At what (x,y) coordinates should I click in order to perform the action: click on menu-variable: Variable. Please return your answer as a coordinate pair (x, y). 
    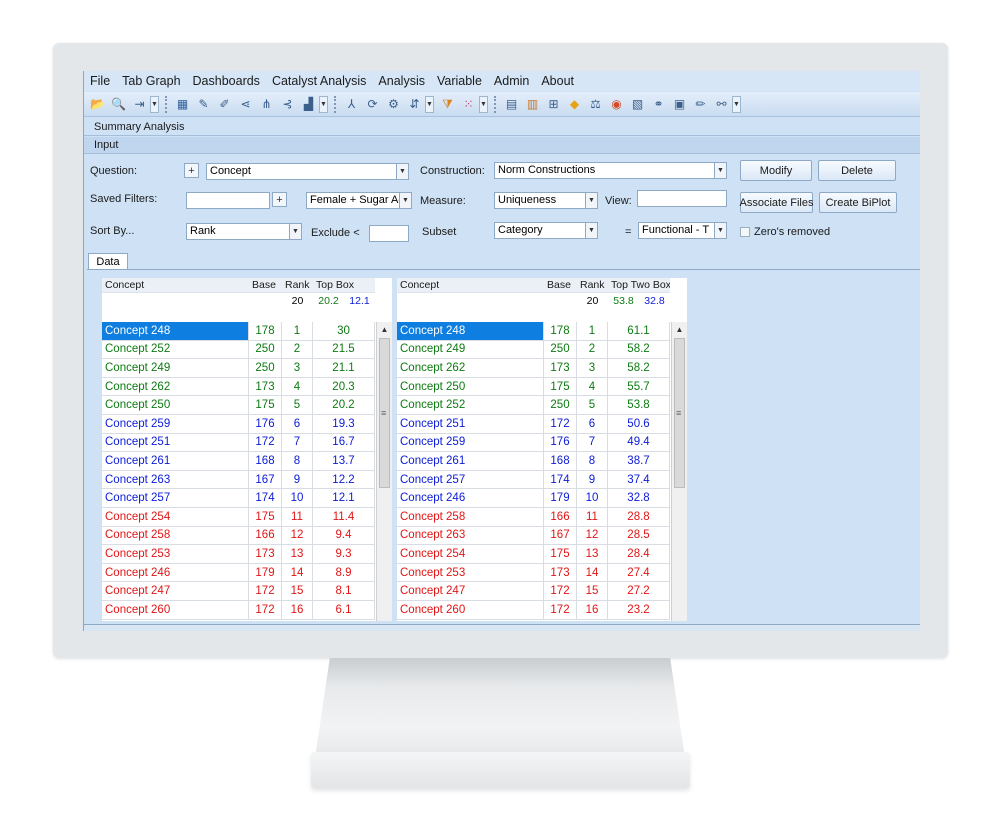
    Looking at the image, I should click on (459, 81).